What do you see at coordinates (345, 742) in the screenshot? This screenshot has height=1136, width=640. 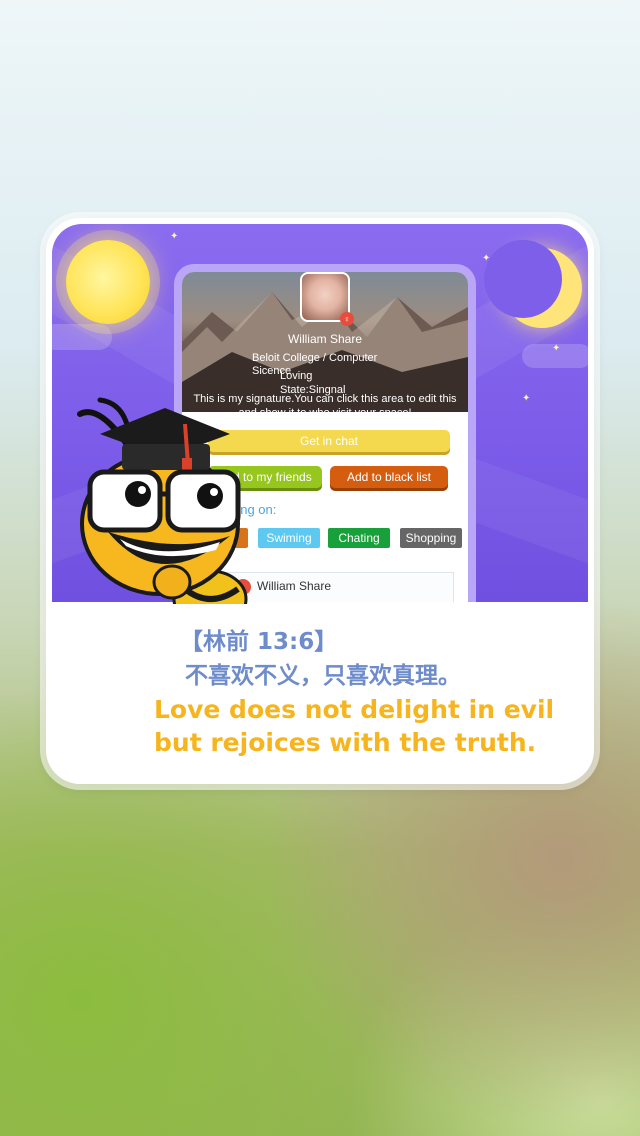 I see `verse-english-line-2: but rejoices with the truth.` at bounding box center [345, 742].